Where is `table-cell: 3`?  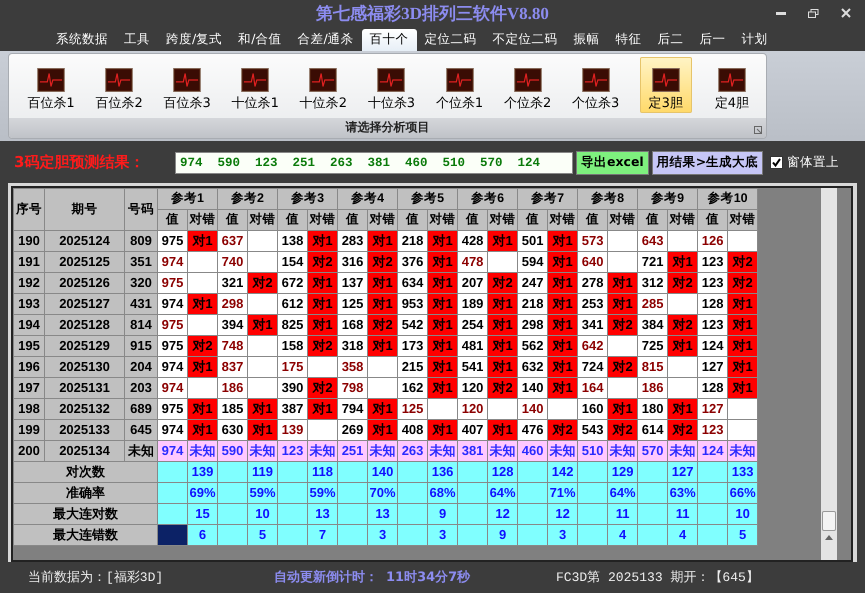
table-cell: 3 is located at coordinates (383, 535).